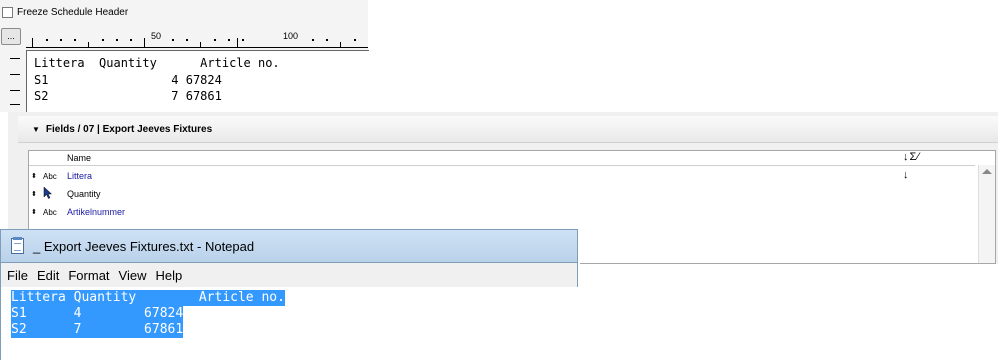 The image size is (999, 360). Describe the element at coordinates (289, 275) in the screenshot. I see `notepad-menubar: File Edit Format View Help` at that location.